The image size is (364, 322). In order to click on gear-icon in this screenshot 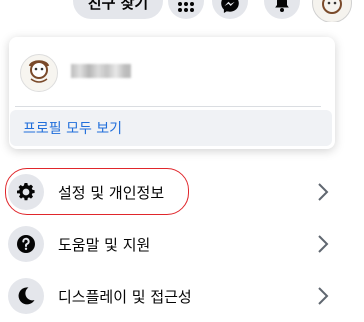, I will do `click(26, 192)`.